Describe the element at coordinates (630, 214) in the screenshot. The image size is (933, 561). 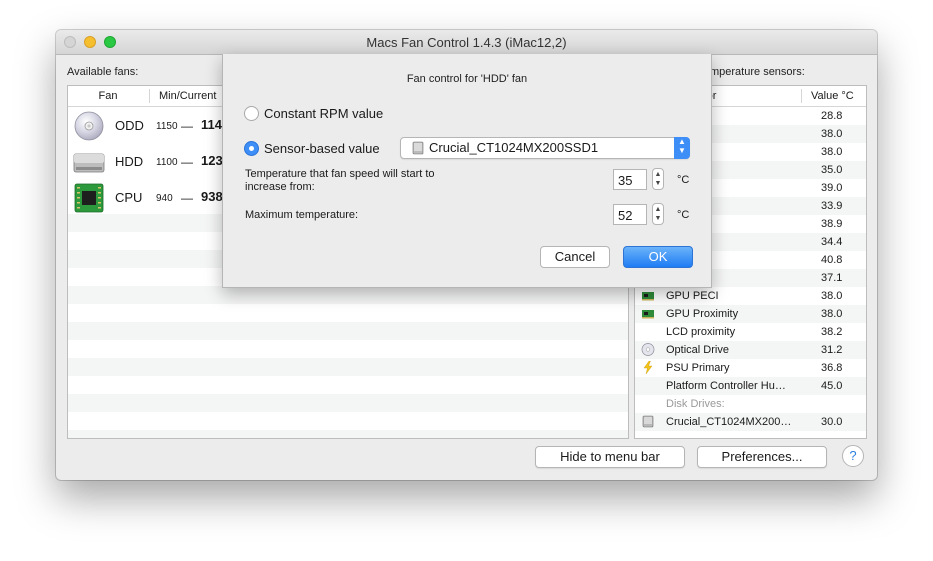
I see `max-temp-field: 52` at that location.